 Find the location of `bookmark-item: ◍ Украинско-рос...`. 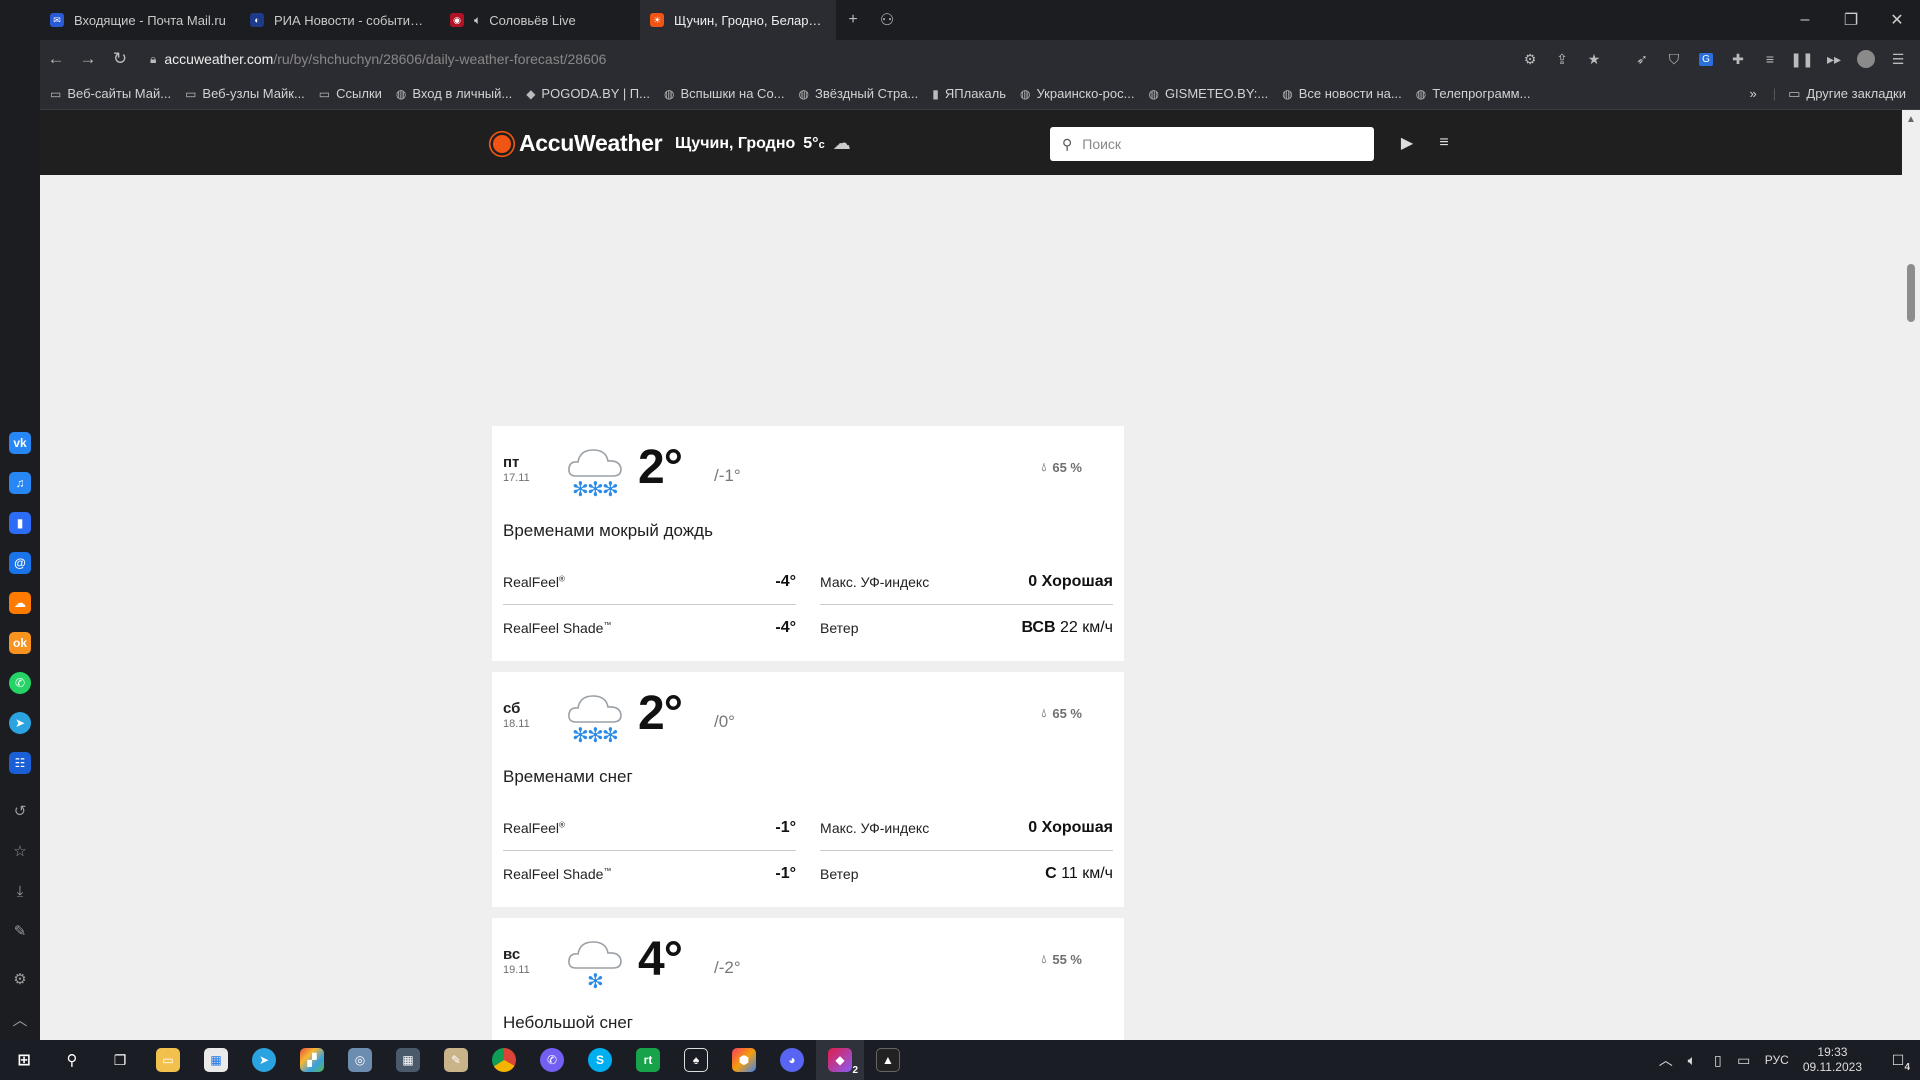

bookmark-item: ◍ Украинско-рос... is located at coordinates (1077, 93).